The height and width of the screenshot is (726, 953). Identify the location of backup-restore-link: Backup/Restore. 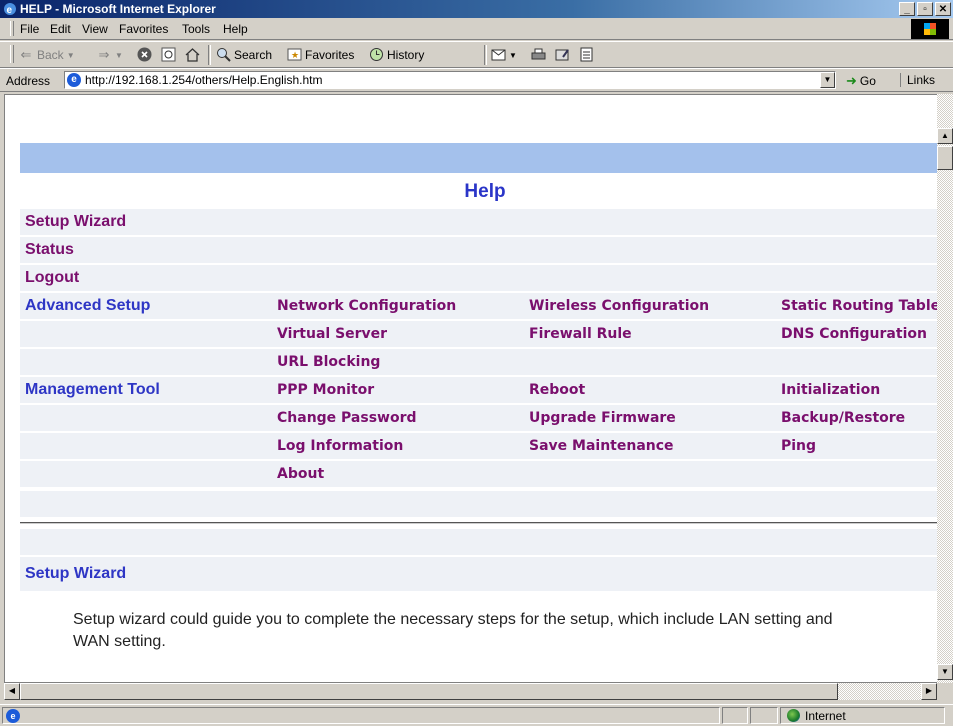
(860, 418).